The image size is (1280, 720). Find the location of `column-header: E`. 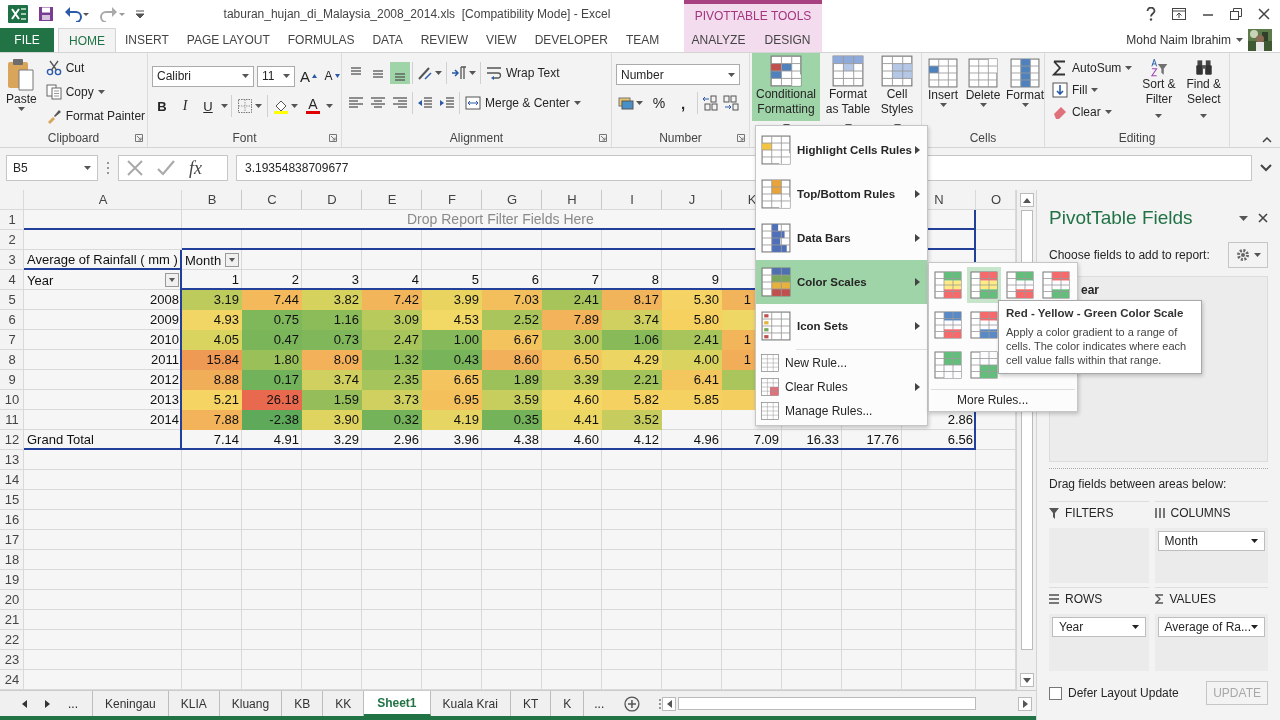

column-header: E is located at coordinates (392, 200).